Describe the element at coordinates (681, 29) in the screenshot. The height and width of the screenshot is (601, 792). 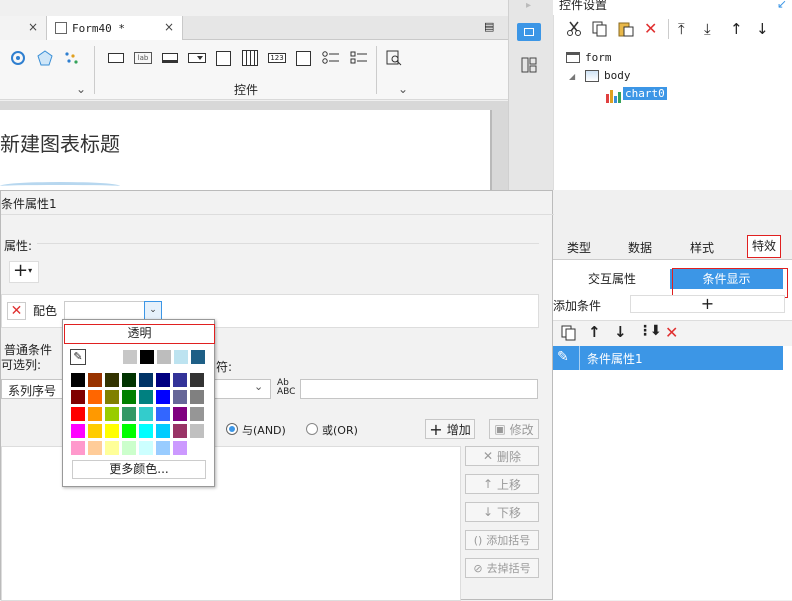
I see `move-top-icon: ⤒` at that location.